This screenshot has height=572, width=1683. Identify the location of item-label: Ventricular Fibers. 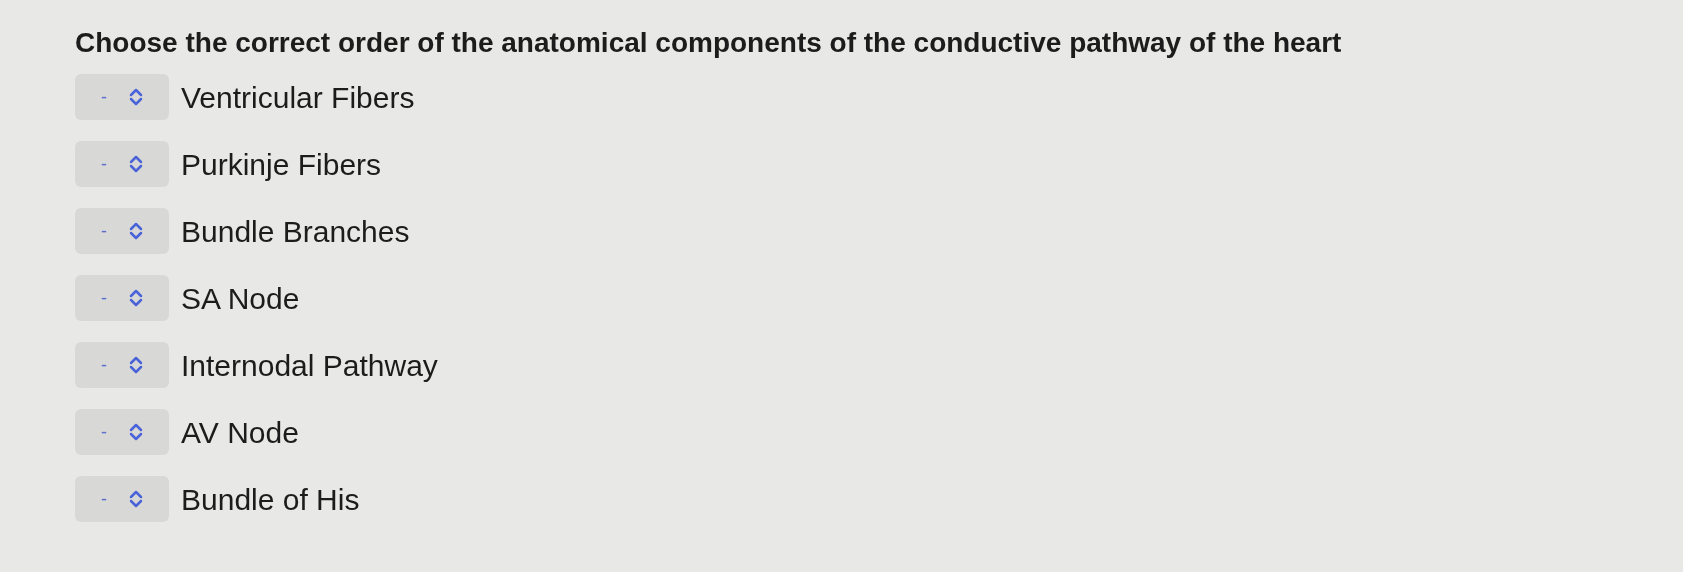
(298, 97).